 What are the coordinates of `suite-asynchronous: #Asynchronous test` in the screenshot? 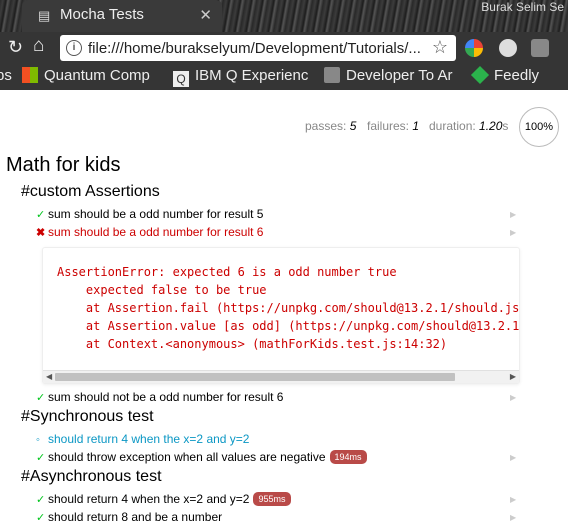 It's located at (91, 477).